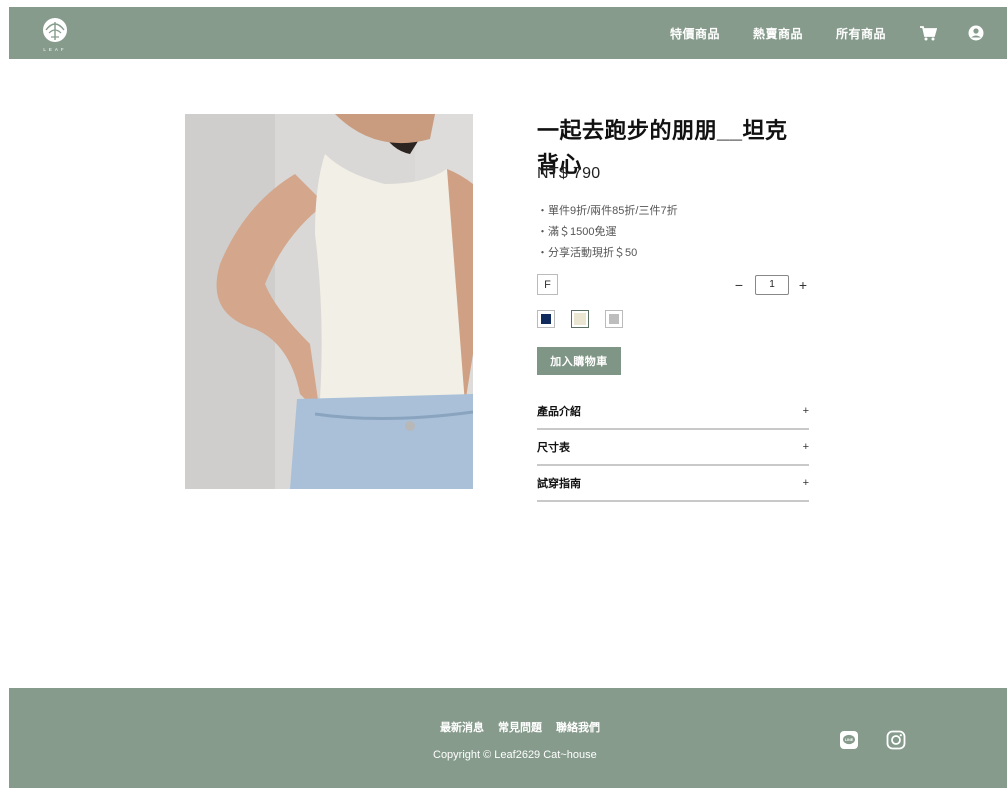 This screenshot has height=788, width=1007. Describe the element at coordinates (614, 319) in the screenshot. I see `color-swatch-gray` at that location.